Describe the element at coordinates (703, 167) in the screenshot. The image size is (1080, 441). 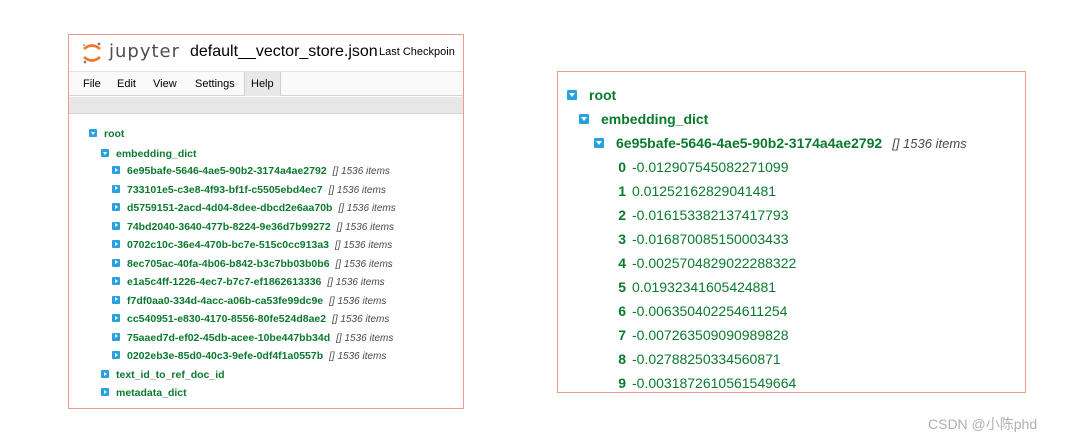
I see `array-value-row: 0 -0.012907545082271099` at that location.